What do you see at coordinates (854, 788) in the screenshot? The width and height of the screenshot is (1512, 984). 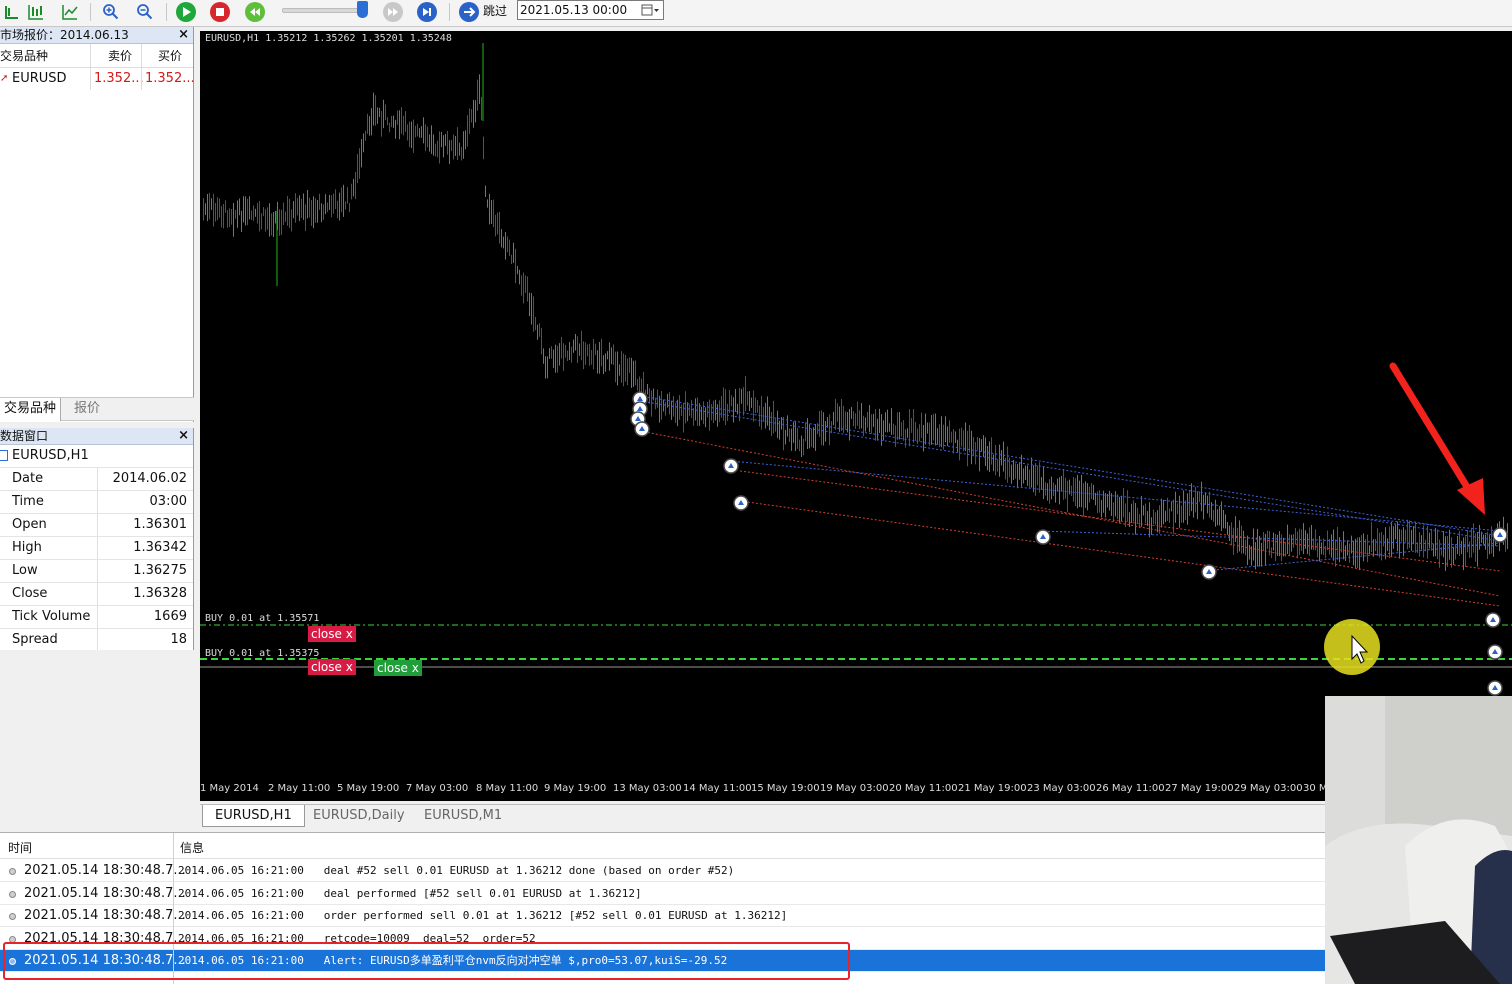 I see `time-axis-label: 19 May 03:00` at bounding box center [854, 788].